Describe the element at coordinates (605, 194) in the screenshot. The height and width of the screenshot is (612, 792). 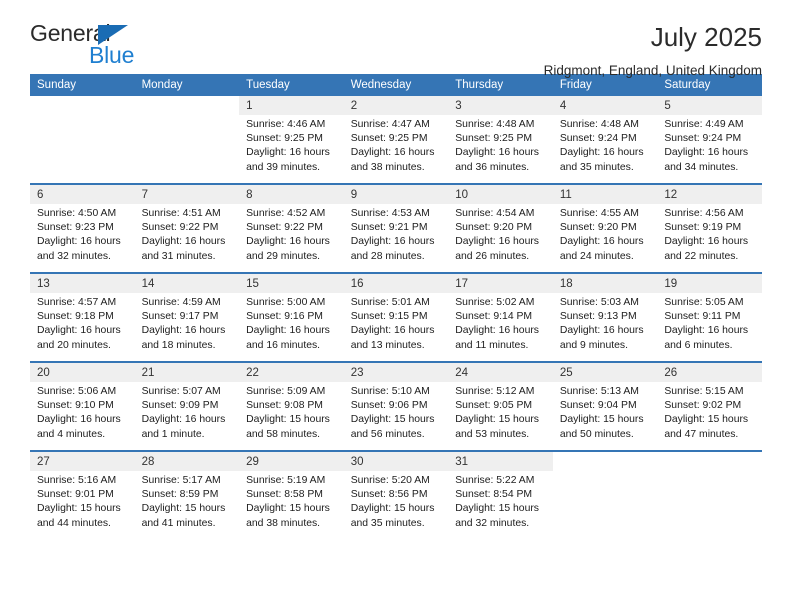
I see `day-number: 11` at that location.